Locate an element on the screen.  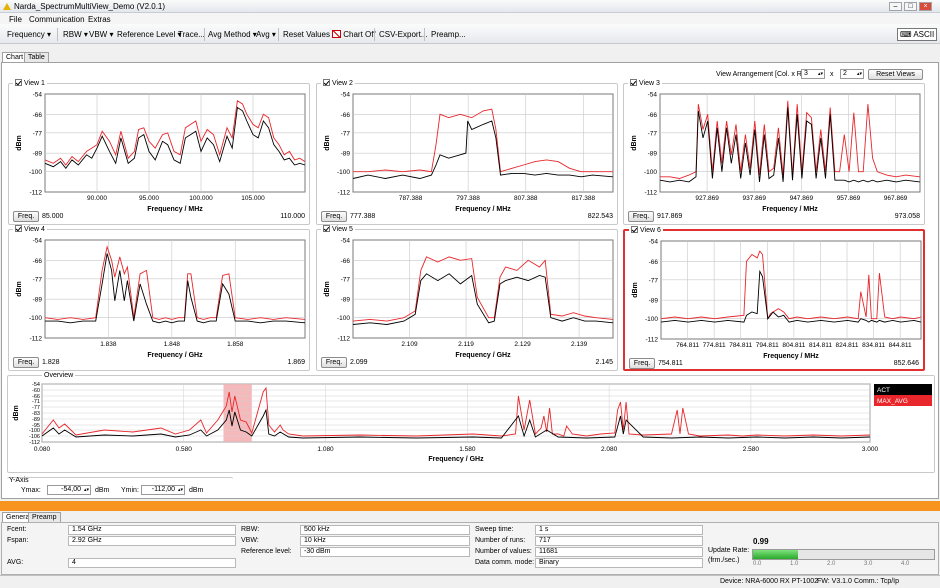
reset-views-button: Reset Views is located at coordinates (895, 74).